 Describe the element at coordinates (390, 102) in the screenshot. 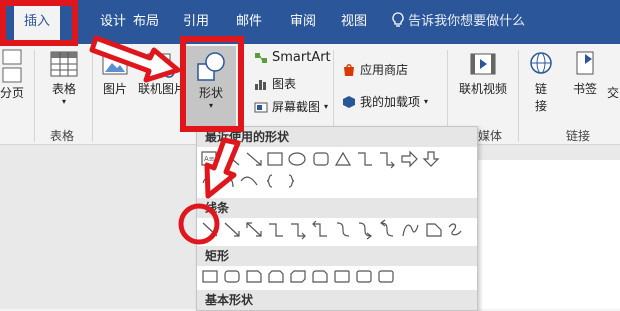

I see `my-addins-label: 我的加载项` at that location.